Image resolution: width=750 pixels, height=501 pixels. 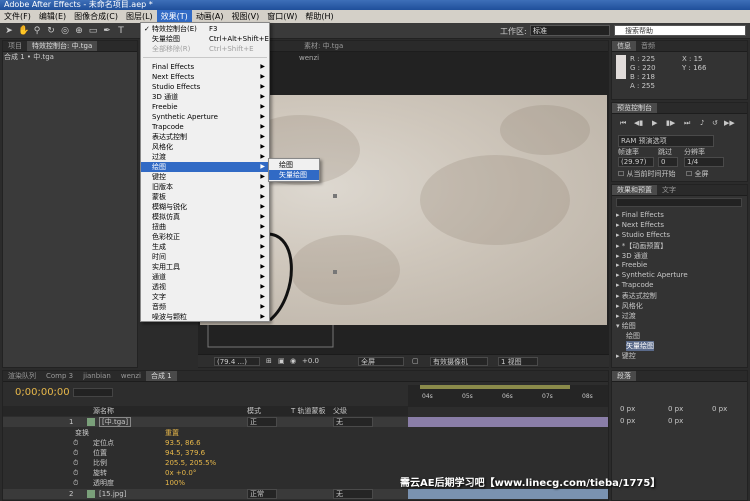 What do you see at coordinates (633, 336) in the screenshot?
I see `effects-tree-item: 绘图` at bounding box center [633, 336].